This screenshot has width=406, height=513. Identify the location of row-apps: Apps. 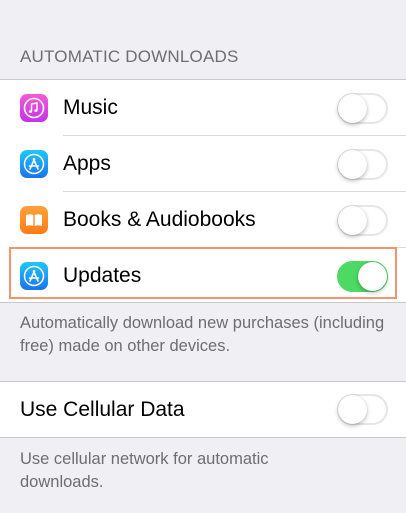
(203, 164).